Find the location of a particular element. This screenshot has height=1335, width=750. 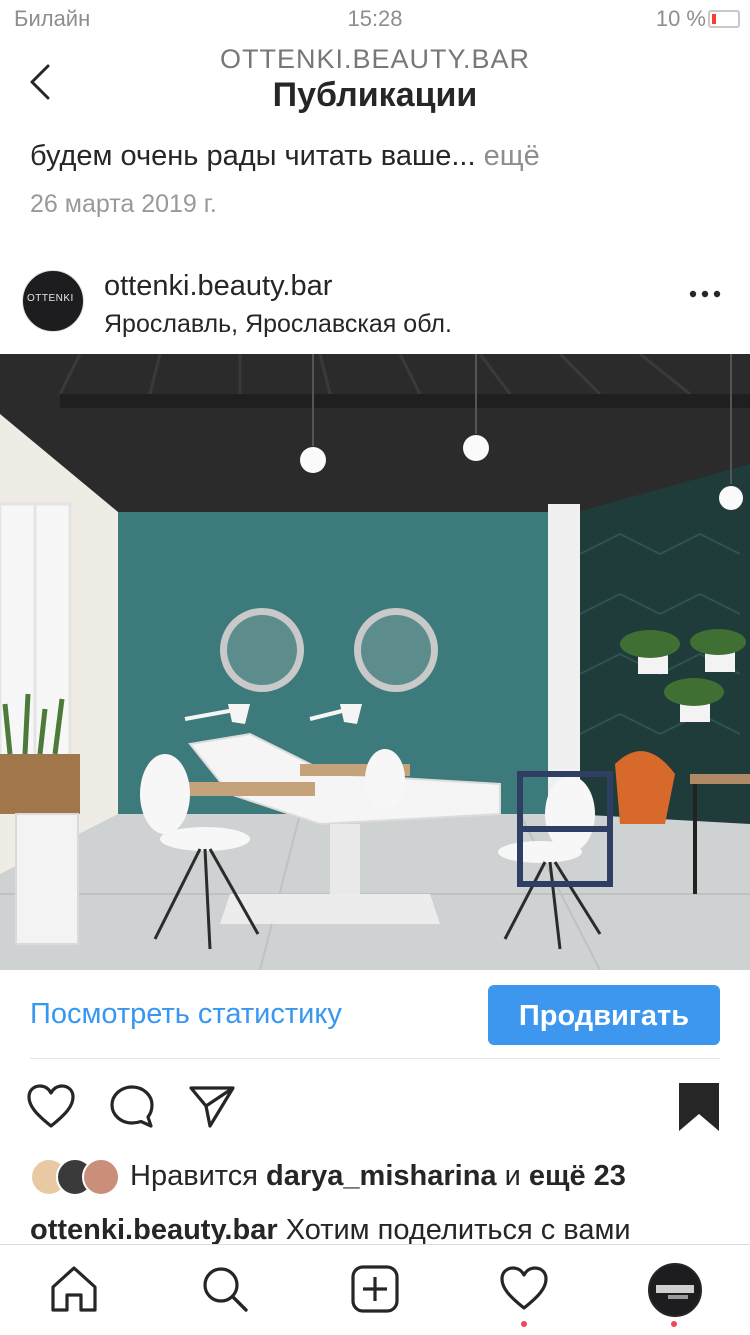

home-icon is located at coordinates (74, 1289).